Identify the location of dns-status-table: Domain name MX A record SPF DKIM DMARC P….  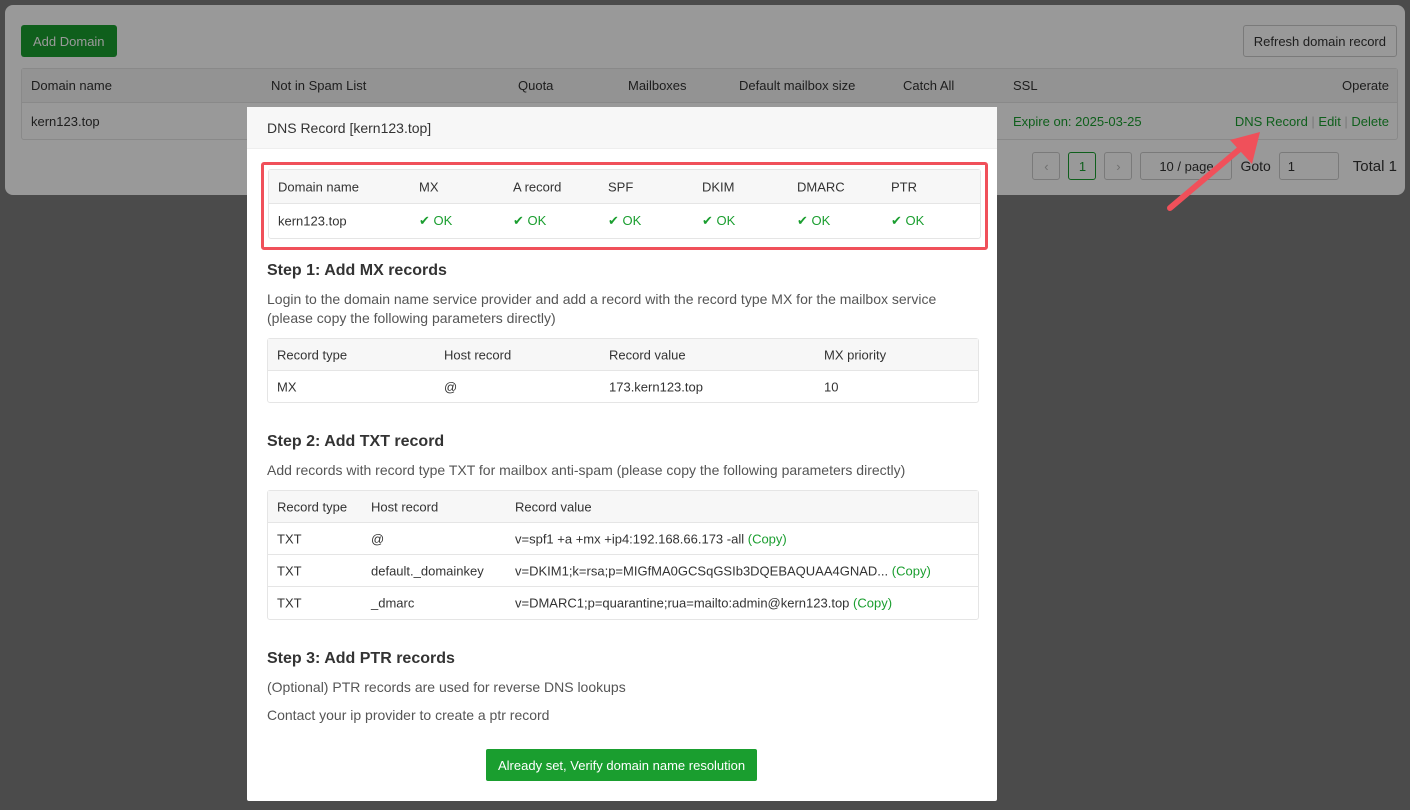
(624, 204).